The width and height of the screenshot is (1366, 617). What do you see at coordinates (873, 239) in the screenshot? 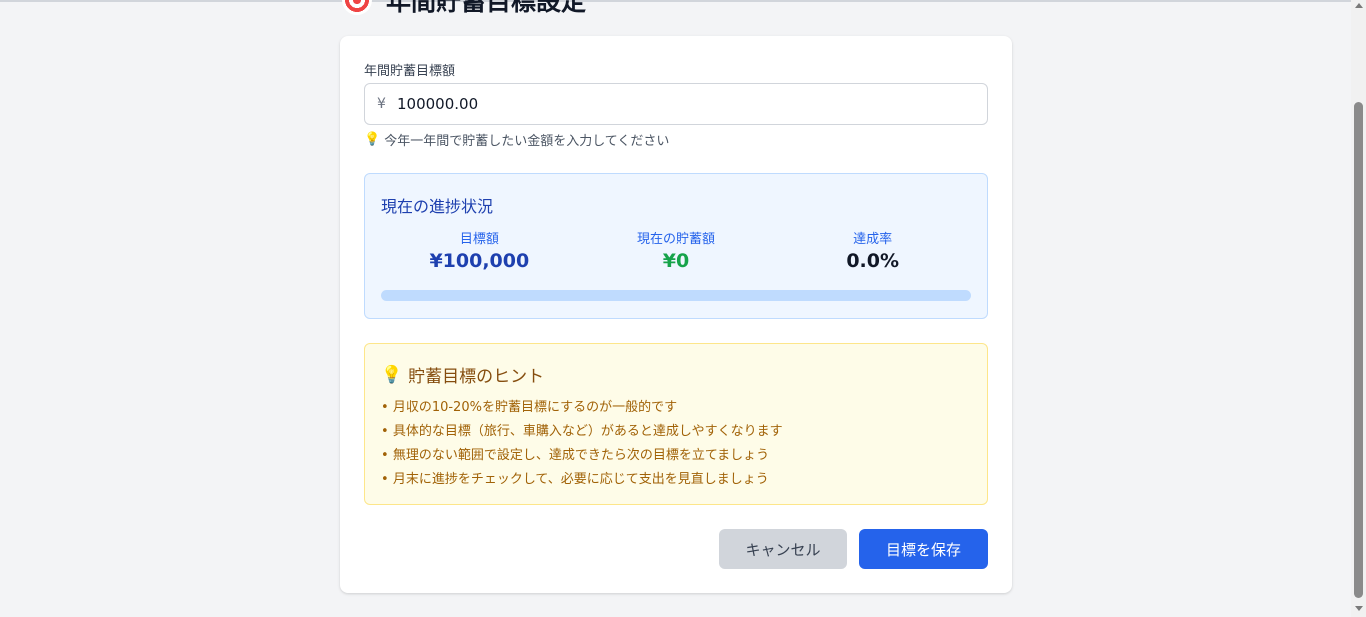
I see `stat-rate-label: 達成率` at bounding box center [873, 239].